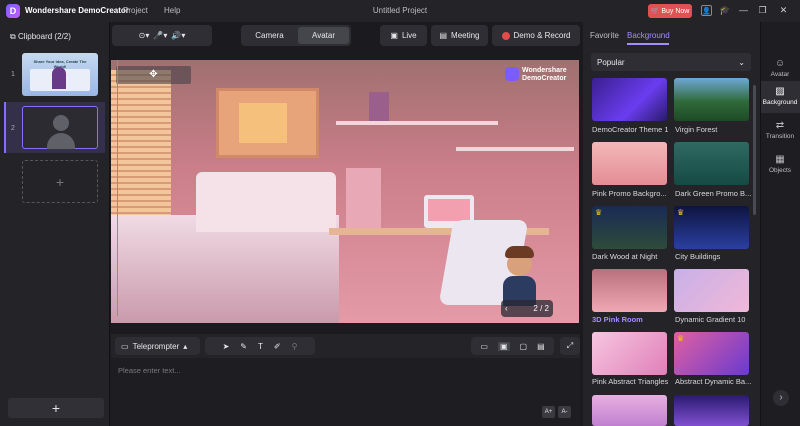  Describe the element at coordinates (484, 346) in the screenshot. I see `layout-1-icon: ▭` at that location.